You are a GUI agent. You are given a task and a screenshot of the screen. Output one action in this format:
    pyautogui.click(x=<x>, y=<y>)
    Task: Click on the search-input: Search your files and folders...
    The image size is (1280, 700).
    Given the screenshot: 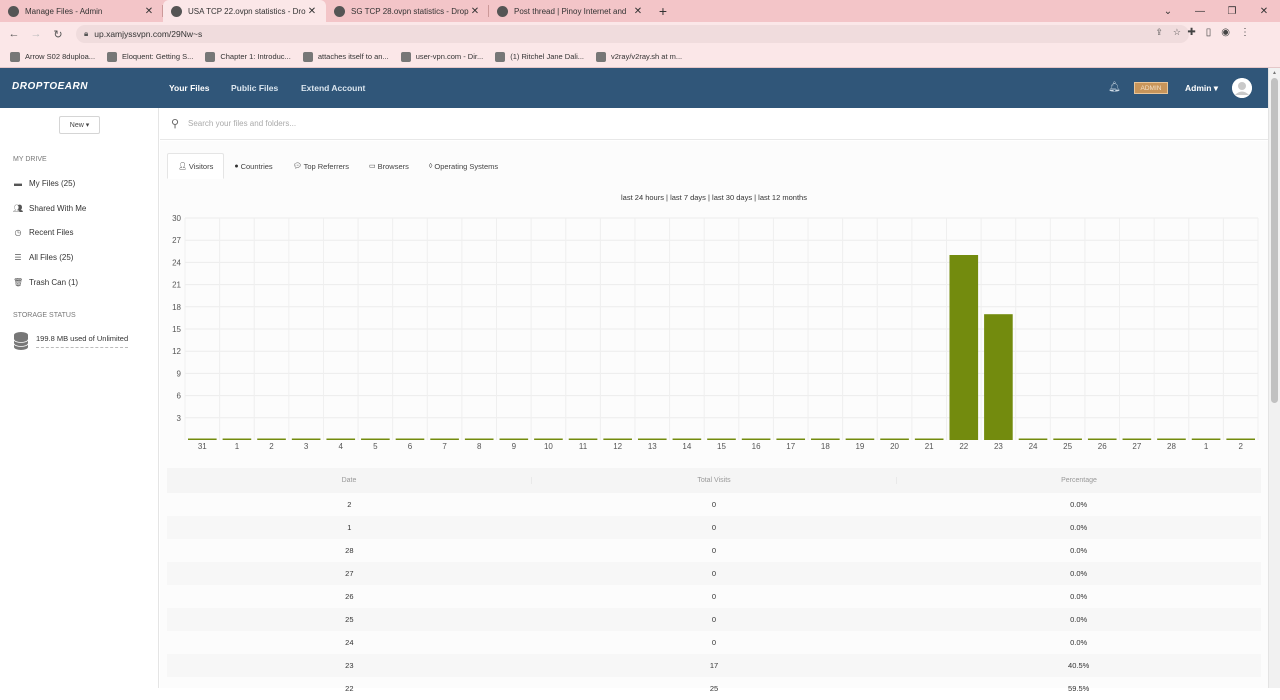 What is the action you would take?
    pyautogui.click(x=242, y=123)
    